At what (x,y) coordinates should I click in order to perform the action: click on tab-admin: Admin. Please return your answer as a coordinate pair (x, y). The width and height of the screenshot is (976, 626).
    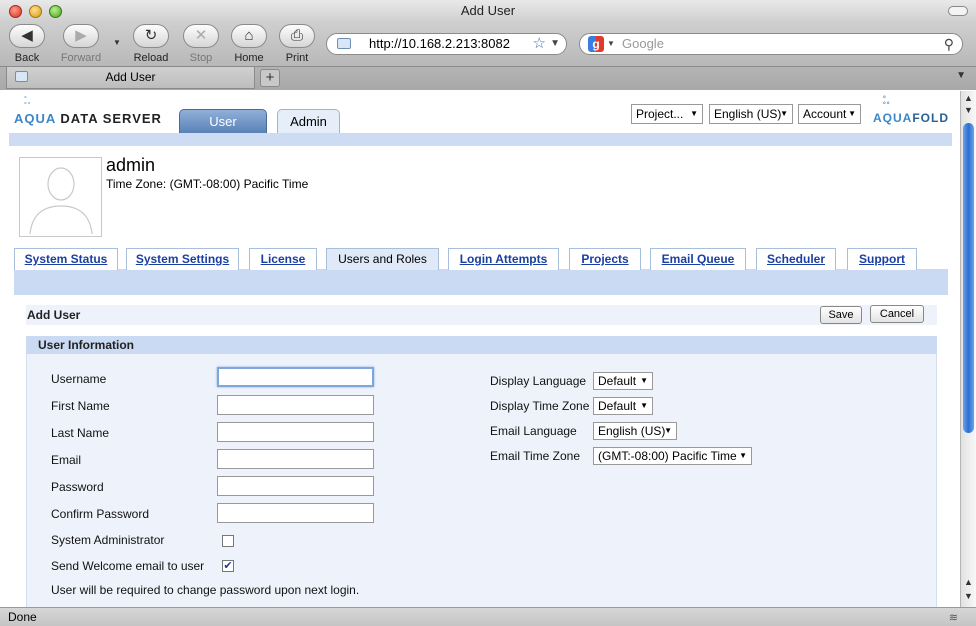
    Looking at the image, I should click on (308, 121).